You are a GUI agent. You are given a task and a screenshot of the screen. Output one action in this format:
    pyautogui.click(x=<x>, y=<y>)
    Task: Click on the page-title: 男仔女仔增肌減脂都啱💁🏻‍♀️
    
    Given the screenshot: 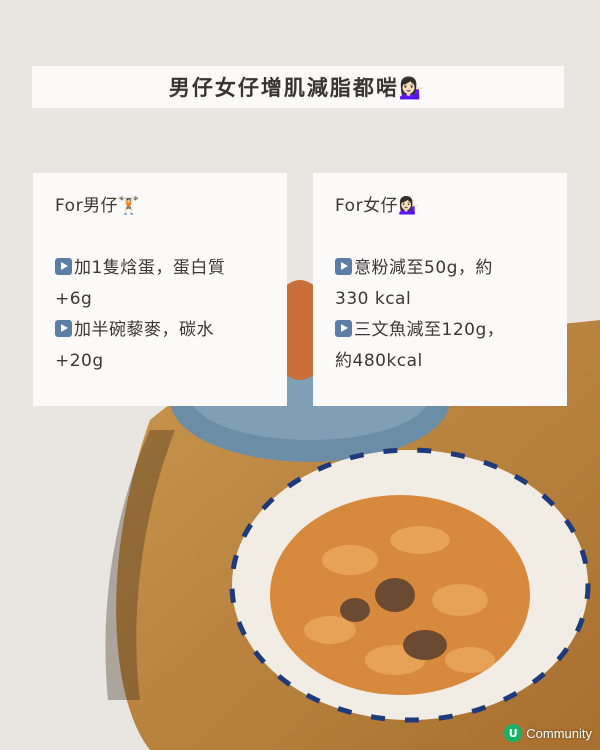 What is the action you would take?
    pyautogui.click(x=298, y=88)
    